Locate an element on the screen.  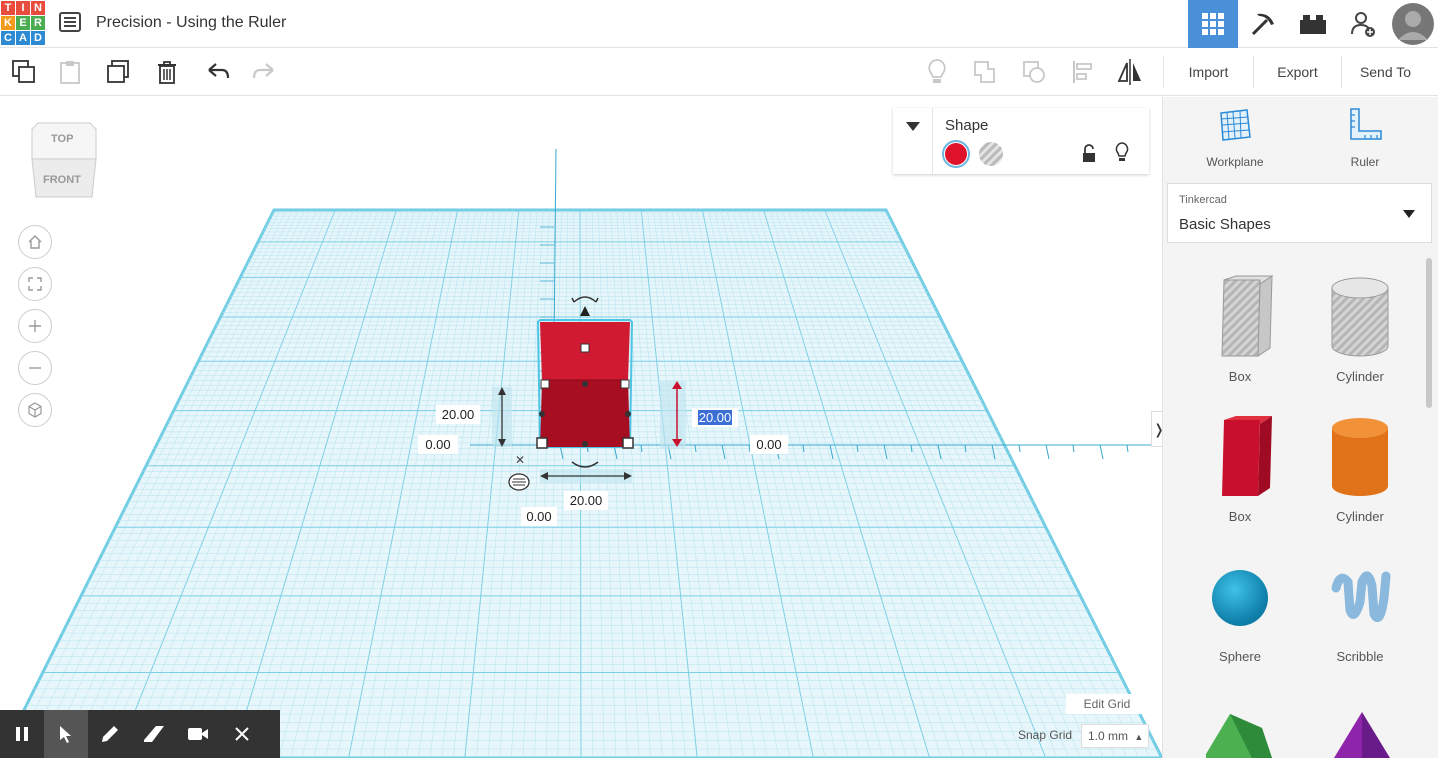
logo-letter: N is located at coordinates (38, 8).